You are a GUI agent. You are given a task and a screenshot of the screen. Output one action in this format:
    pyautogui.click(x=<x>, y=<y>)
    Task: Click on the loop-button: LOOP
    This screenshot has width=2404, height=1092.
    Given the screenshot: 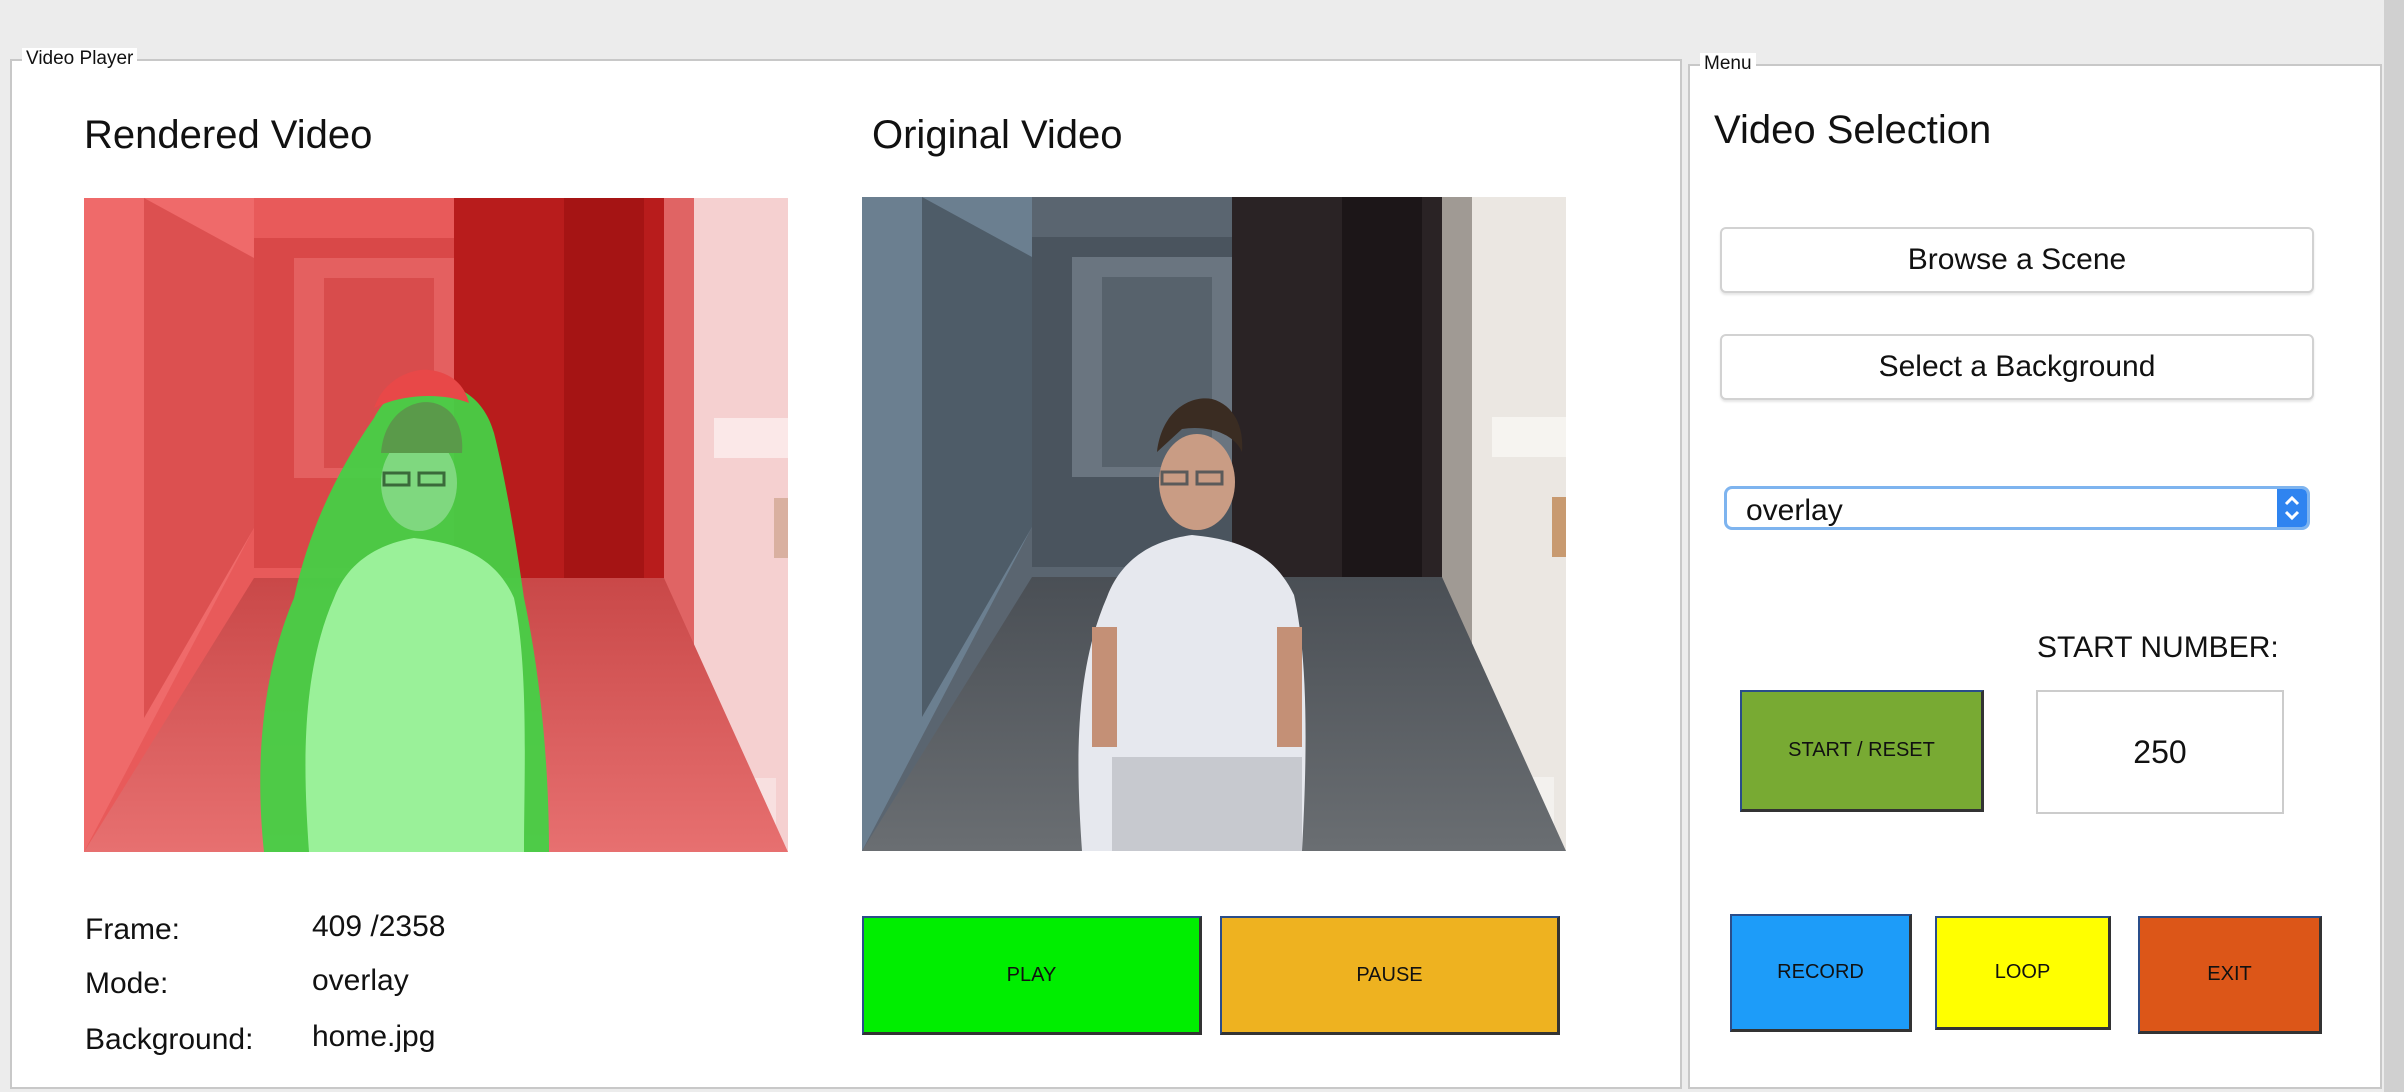 What is the action you would take?
    pyautogui.click(x=2023, y=973)
    